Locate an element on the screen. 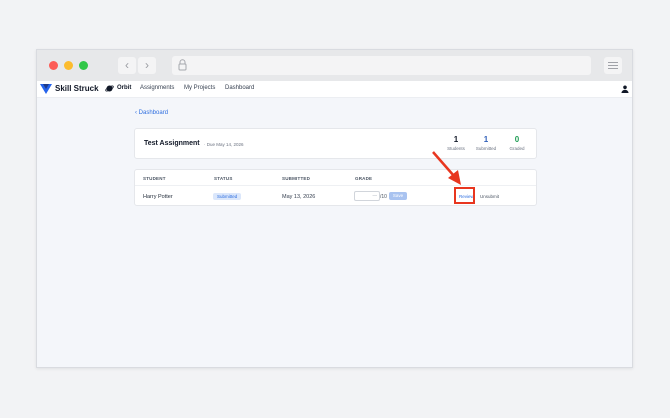 The width and height of the screenshot is (670, 418). stat-graded: 0 Graded is located at coordinates (517, 144).